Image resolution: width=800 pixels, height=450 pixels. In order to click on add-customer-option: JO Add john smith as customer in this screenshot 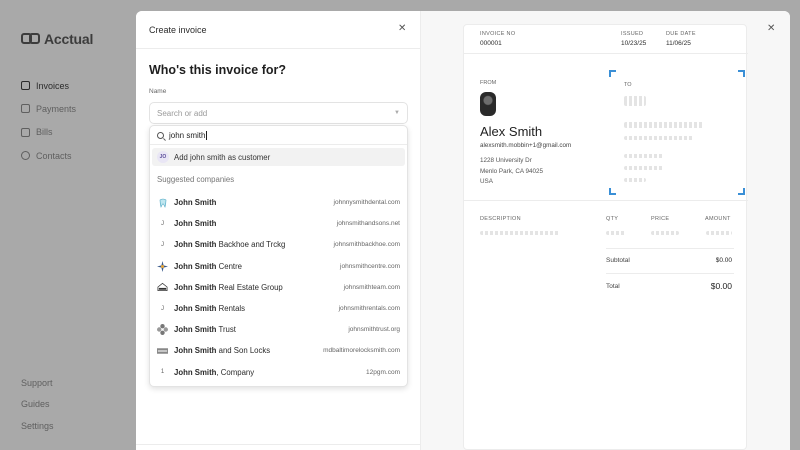, I will do `click(278, 157)`.